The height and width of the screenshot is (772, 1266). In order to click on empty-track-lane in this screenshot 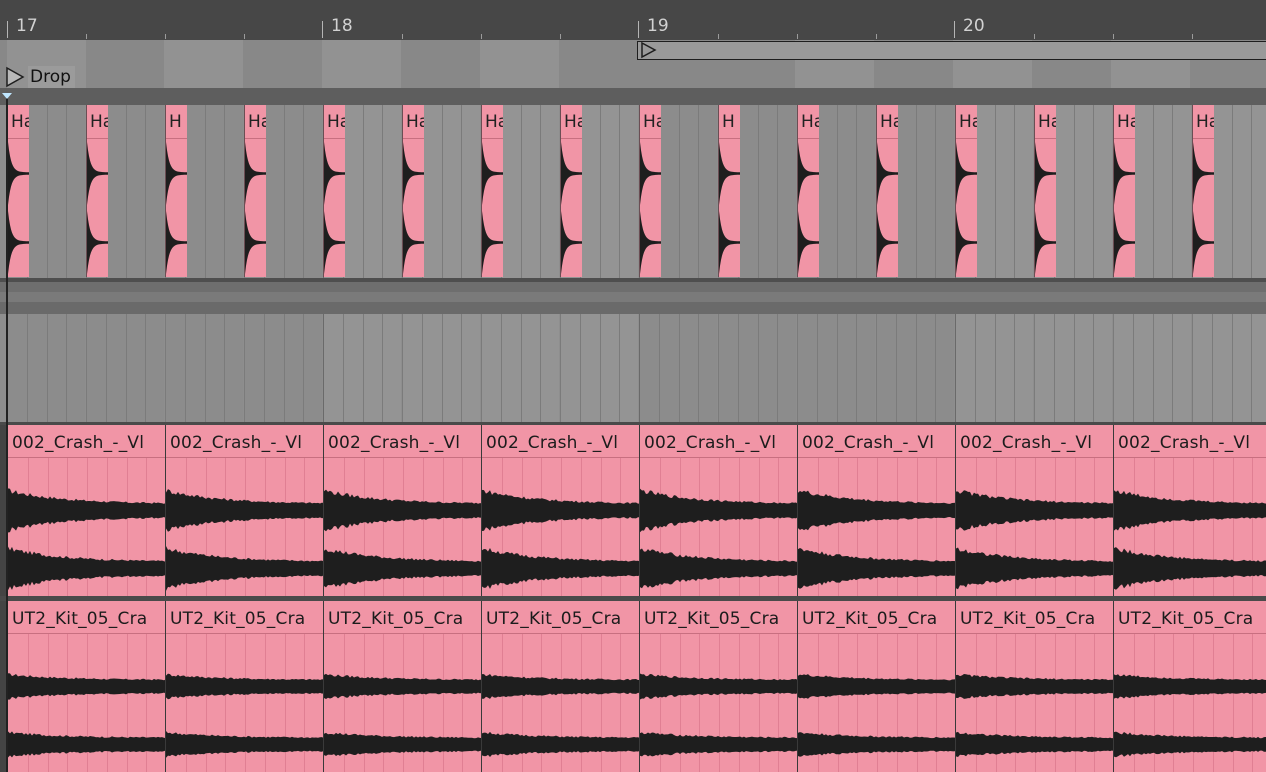, I will do `click(633, 368)`.